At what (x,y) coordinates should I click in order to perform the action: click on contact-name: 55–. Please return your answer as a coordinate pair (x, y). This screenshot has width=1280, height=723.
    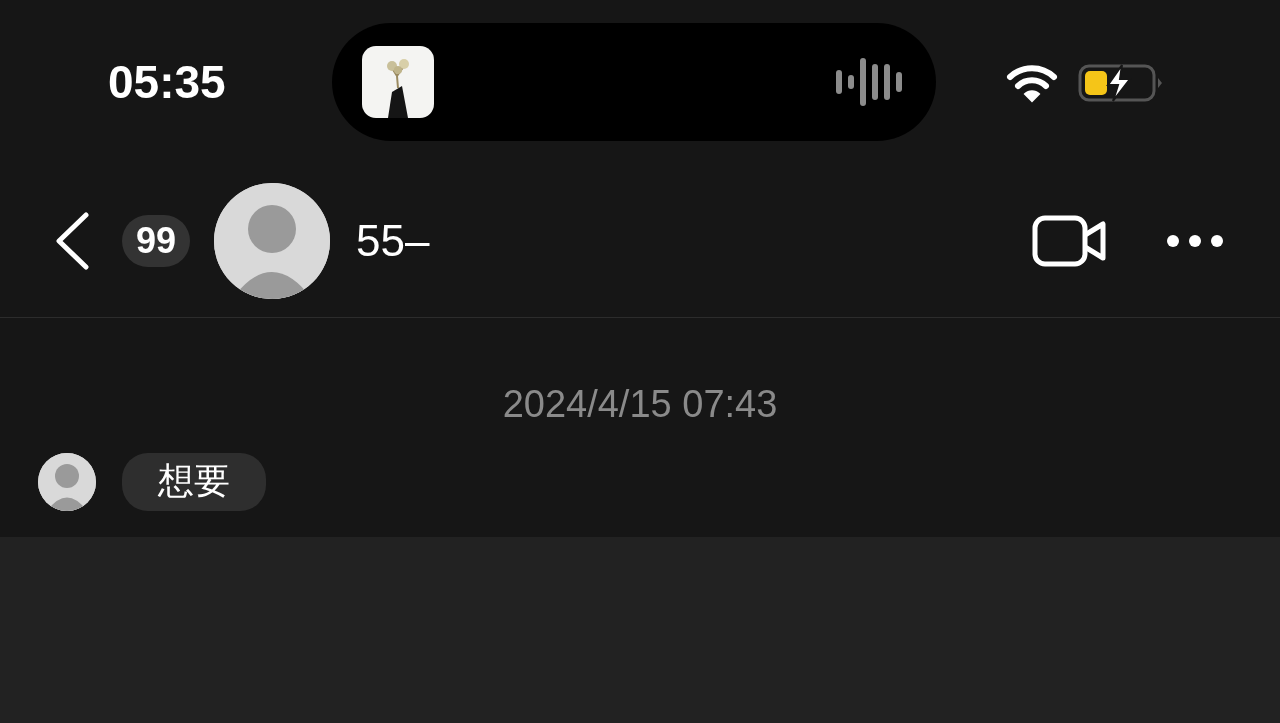
    Looking at the image, I should click on (393, 241).